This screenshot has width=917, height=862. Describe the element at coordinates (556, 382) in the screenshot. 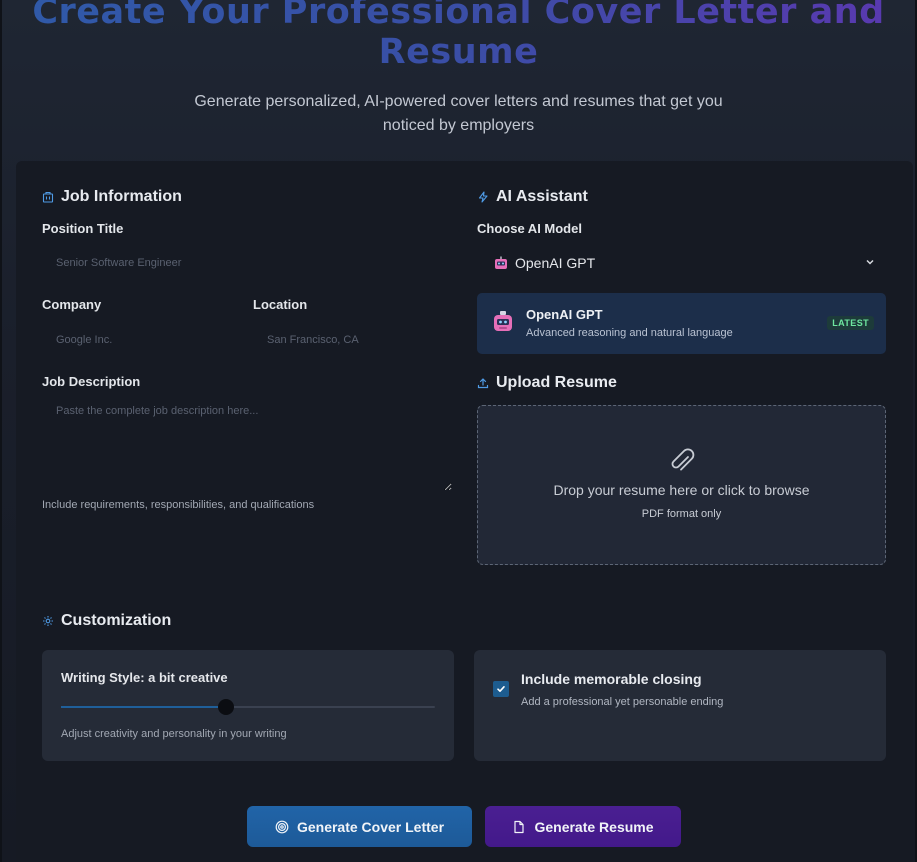

I see `upload-resume-heading: Upload Resume` at that location.